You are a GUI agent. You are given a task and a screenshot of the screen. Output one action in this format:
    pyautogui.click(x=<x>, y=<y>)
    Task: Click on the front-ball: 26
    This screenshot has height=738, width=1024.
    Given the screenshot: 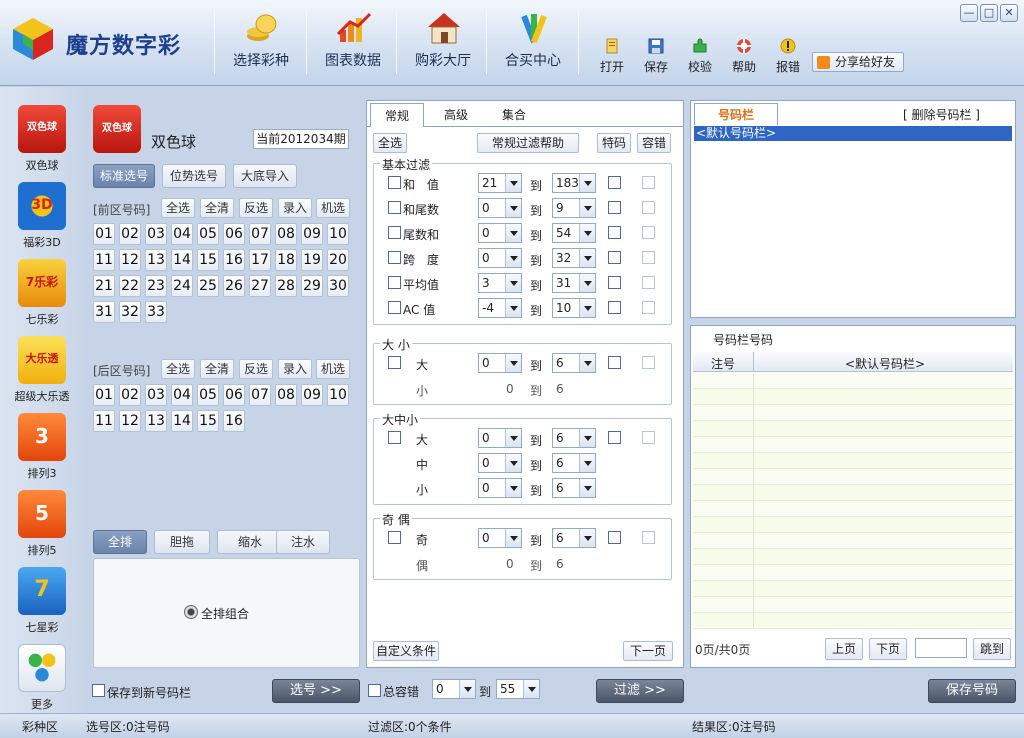 What is the action you would take?
    pyautogui.click(x=234, y=286)
    